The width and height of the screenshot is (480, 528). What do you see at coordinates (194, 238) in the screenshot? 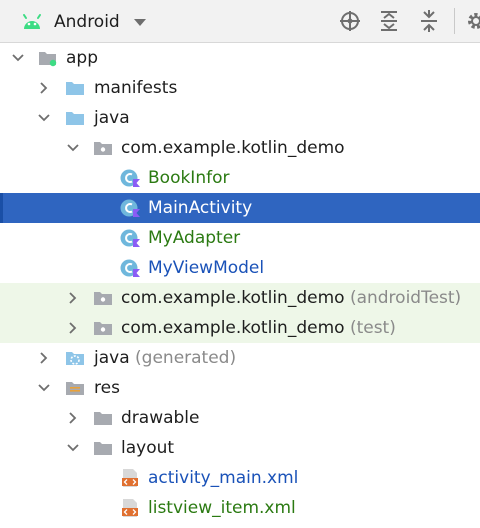
I see `tree-label: MyAdapter` at bounding box center [194, 238].